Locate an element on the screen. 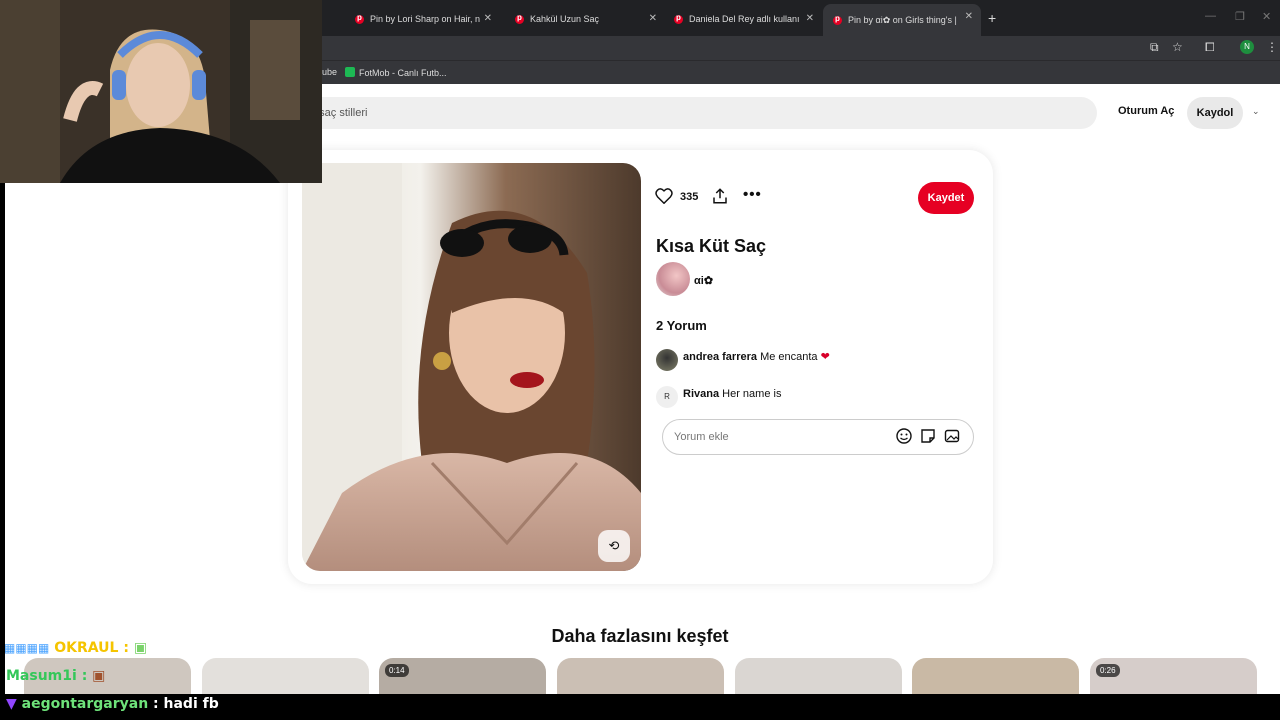  share-icon is located at coordinates (720, 196).